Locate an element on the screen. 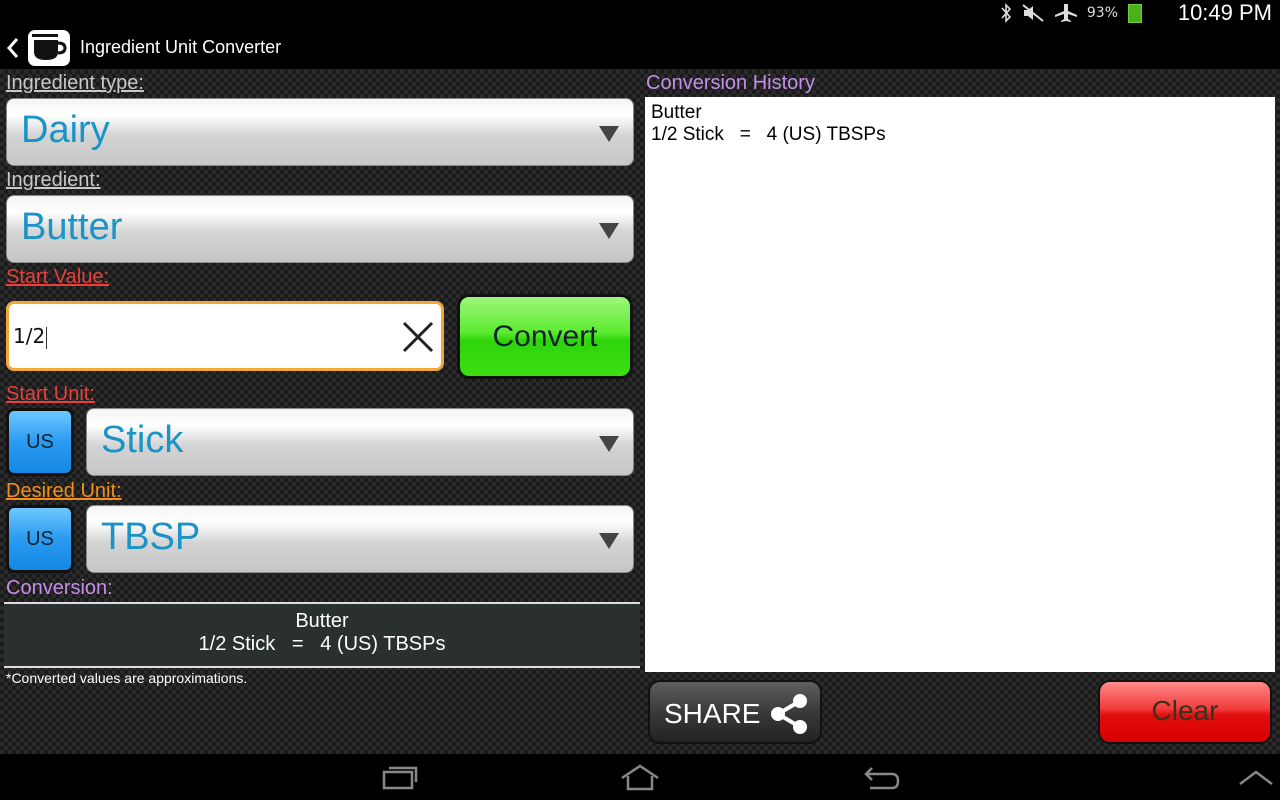 Image resolution: width=1280 pixels, height=800 pixels. ingredient-value: Butter is located at coordinates (72, 227).